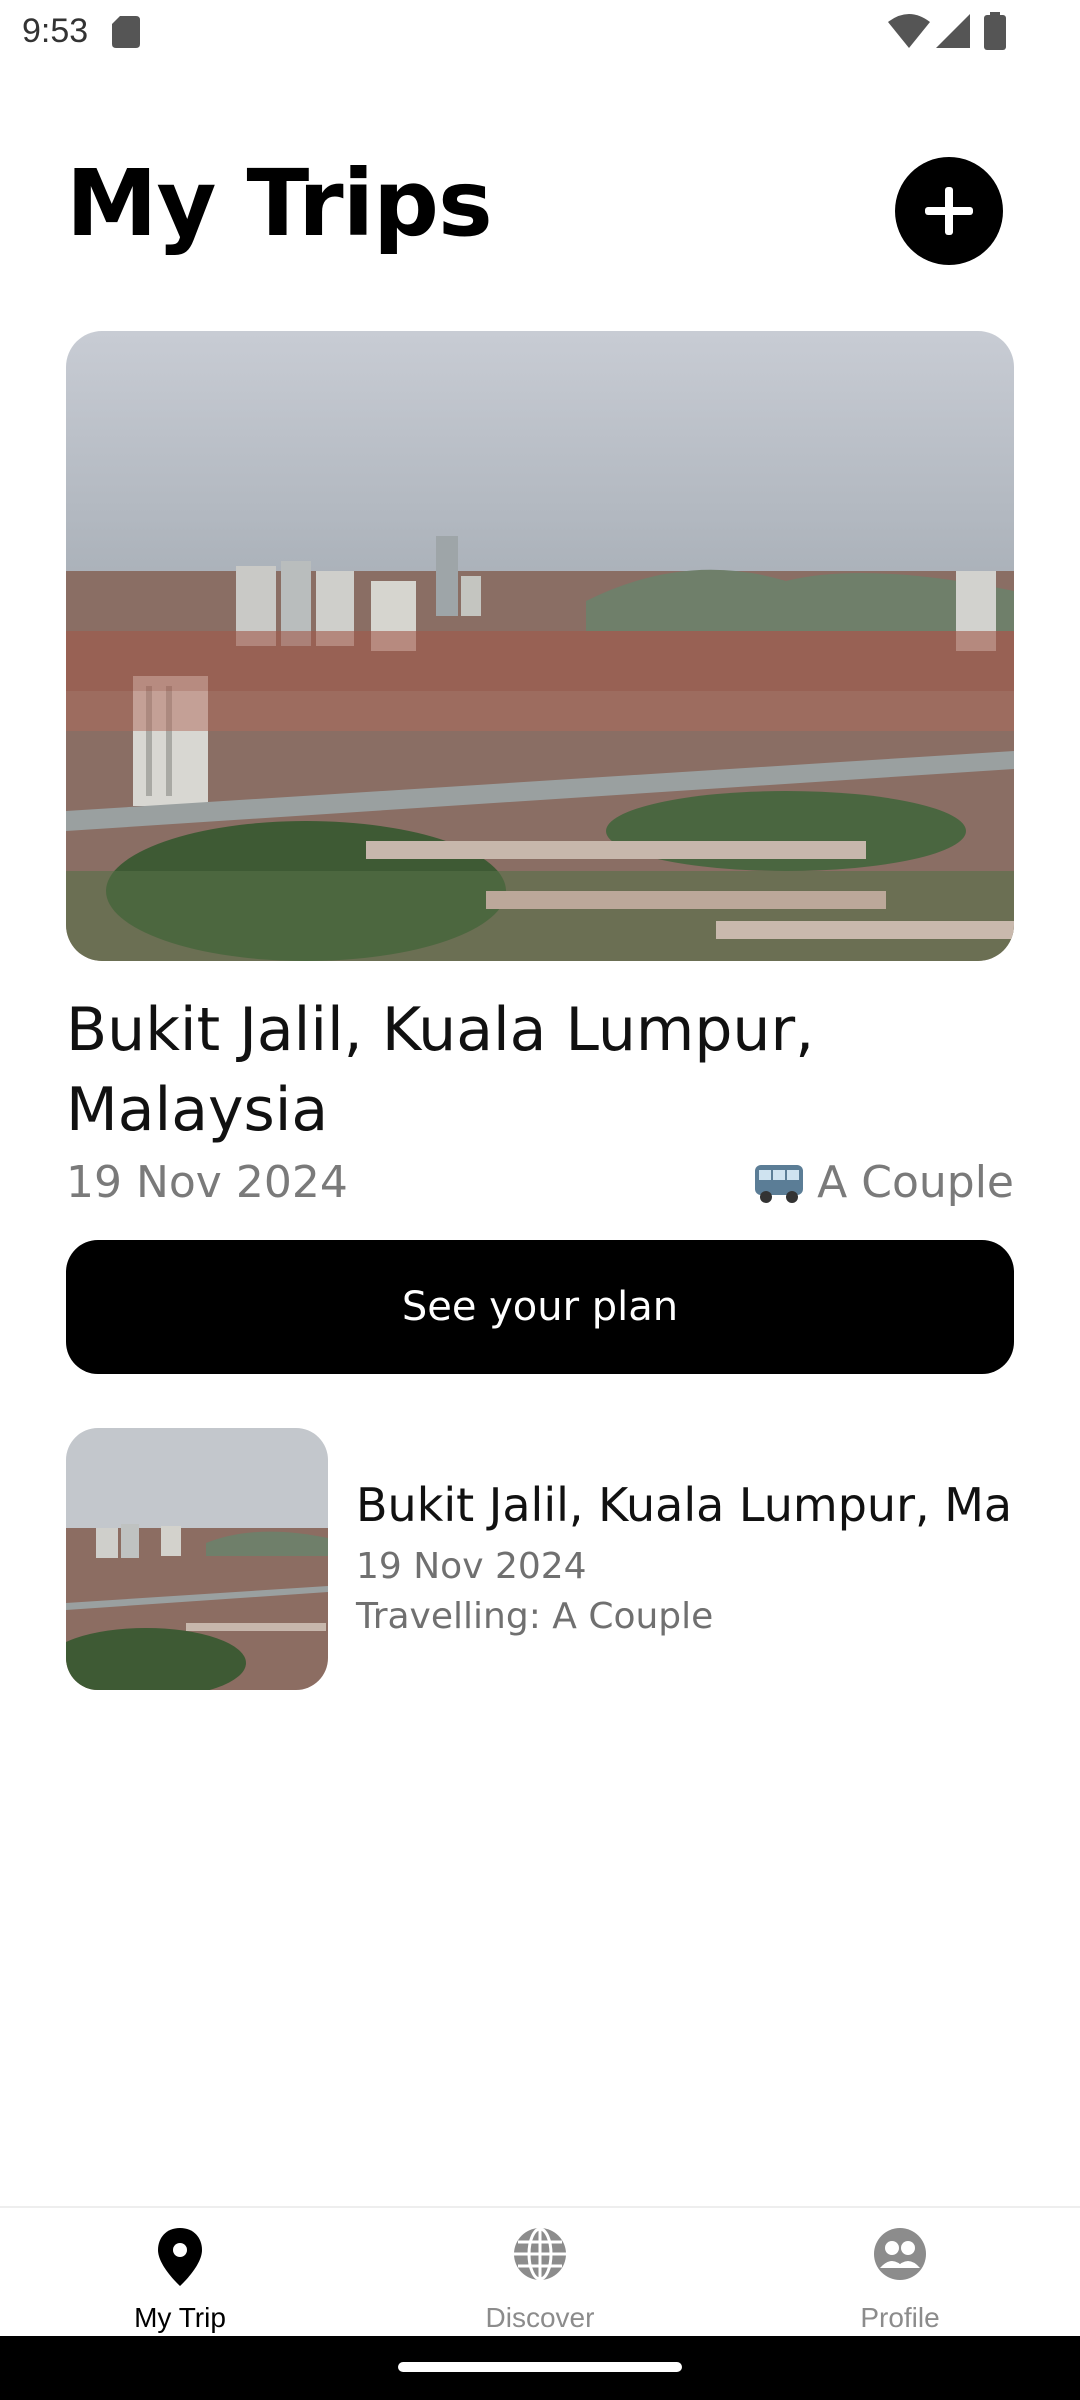  I want to click on nav-discover-label: Discover, so click(540, 2317).